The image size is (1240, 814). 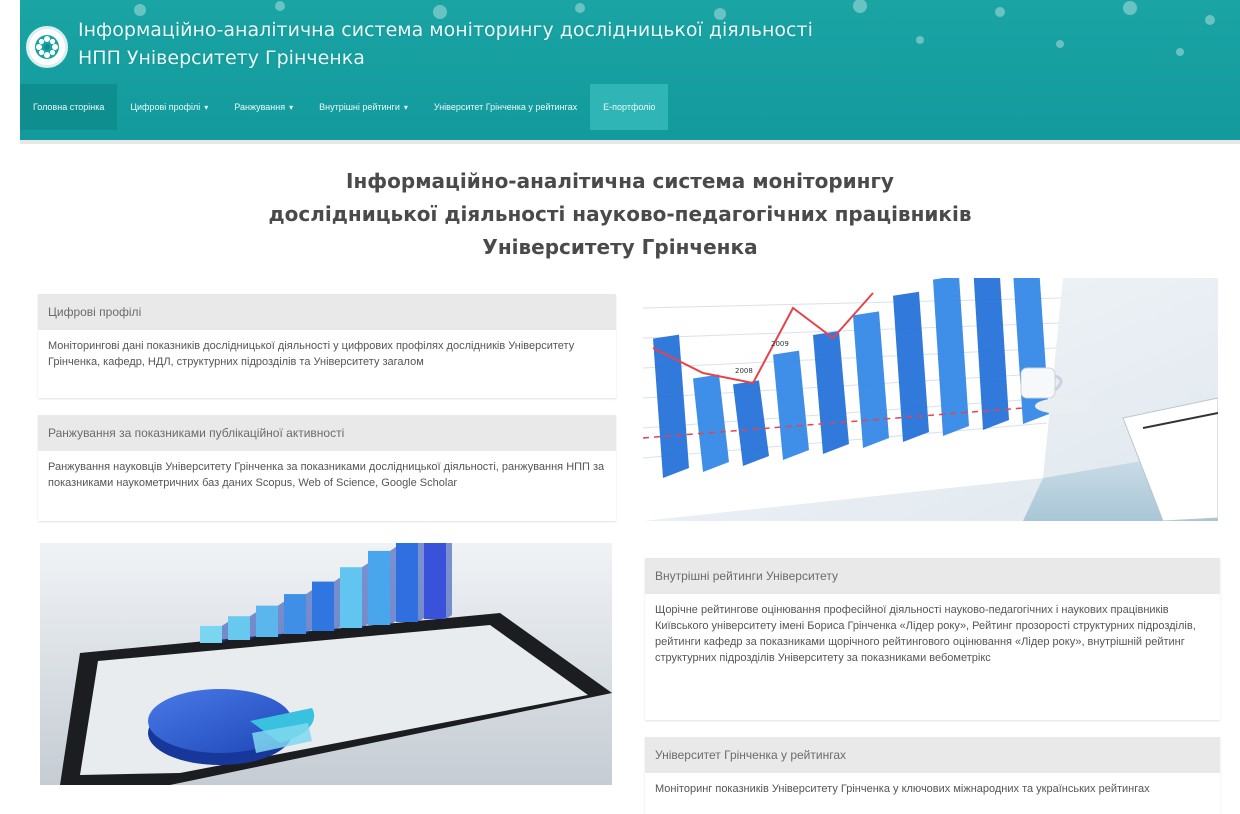 I want to click on chart-label: 2009, so click(x=780, y=344).